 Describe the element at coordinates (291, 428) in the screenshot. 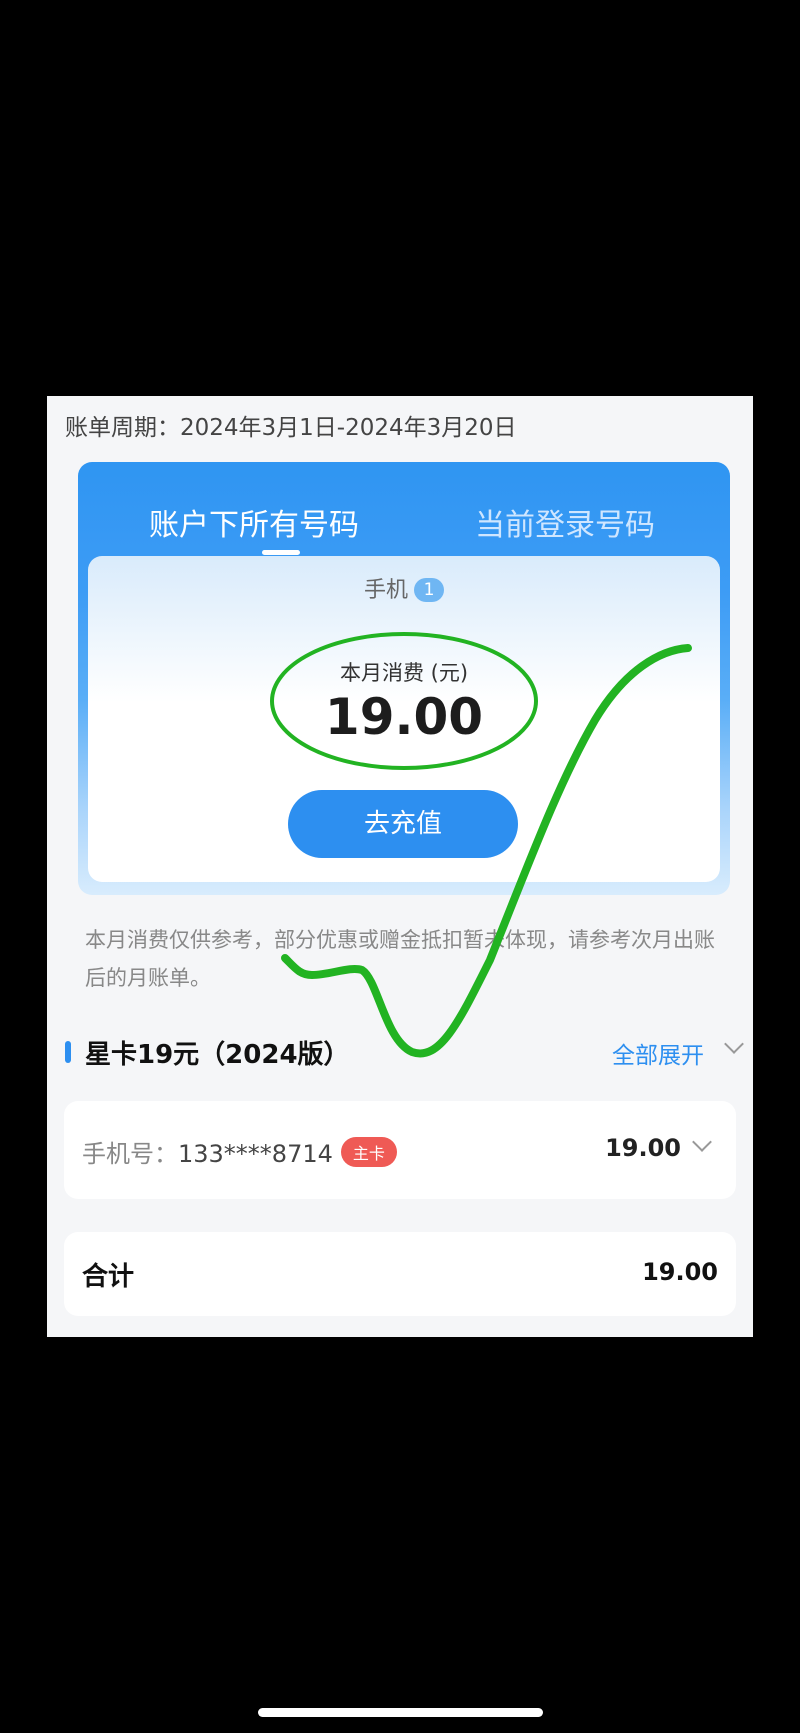

I see `billing-period: 账单周期：2024年3月1日-2024年3月20日` at that location.